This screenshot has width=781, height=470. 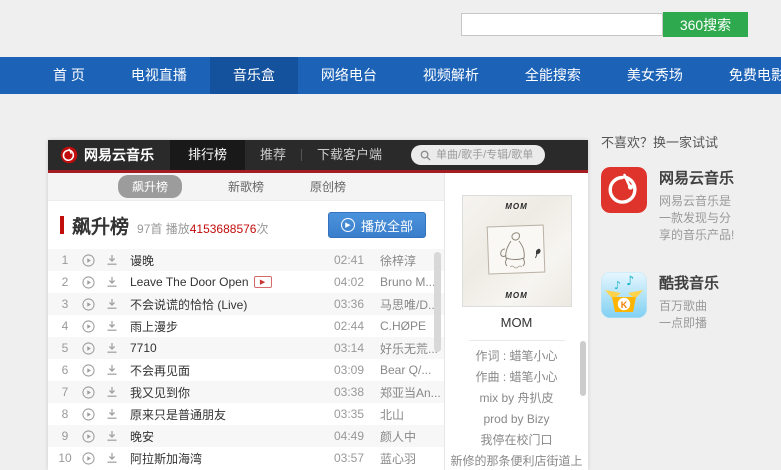 What do you see at coordinates (412, 458) in the screenshot?
I see `song-artist: 蓝心羽` at bounding box center [412, 458].